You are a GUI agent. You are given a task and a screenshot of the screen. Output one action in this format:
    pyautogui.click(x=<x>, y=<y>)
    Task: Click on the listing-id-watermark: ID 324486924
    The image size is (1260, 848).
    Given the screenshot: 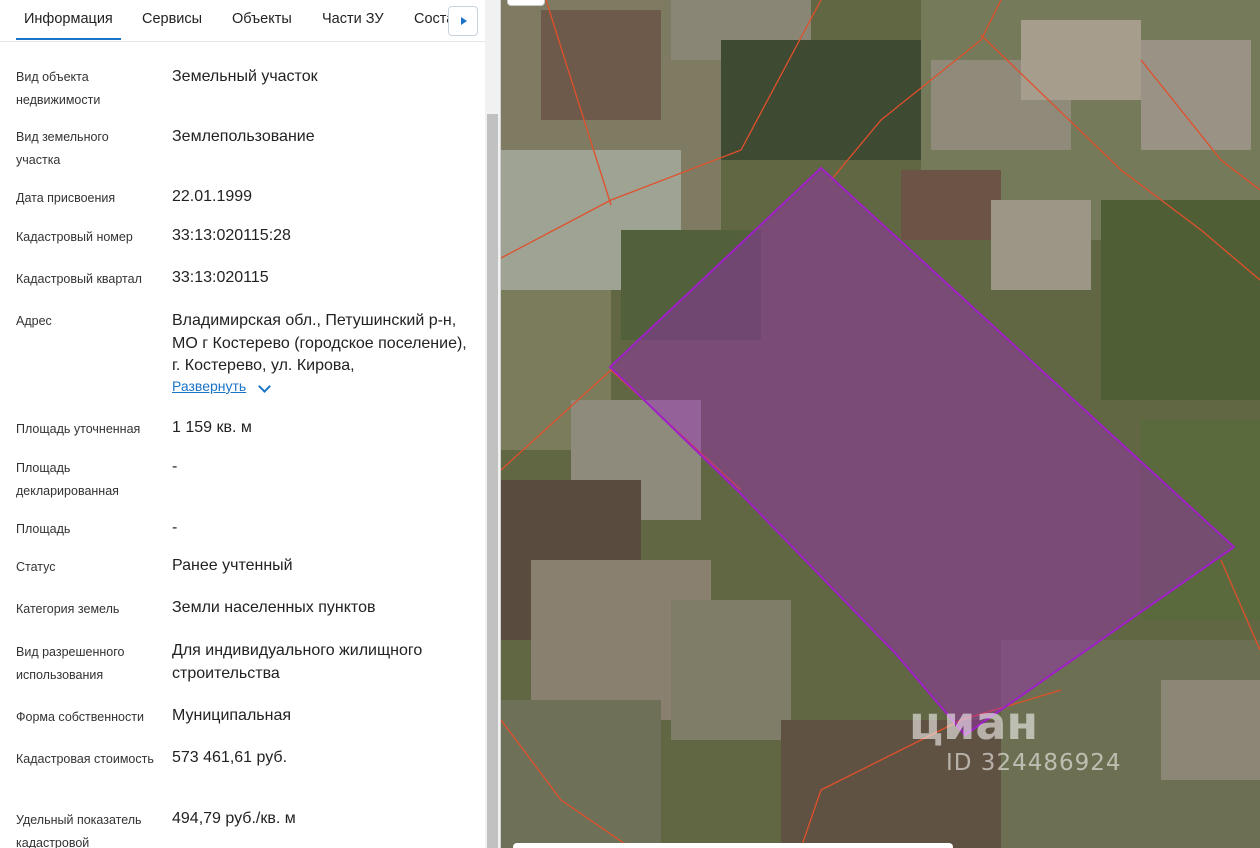 What is the action you would take?
    pyautogui.click(x=1034, y=763)
    